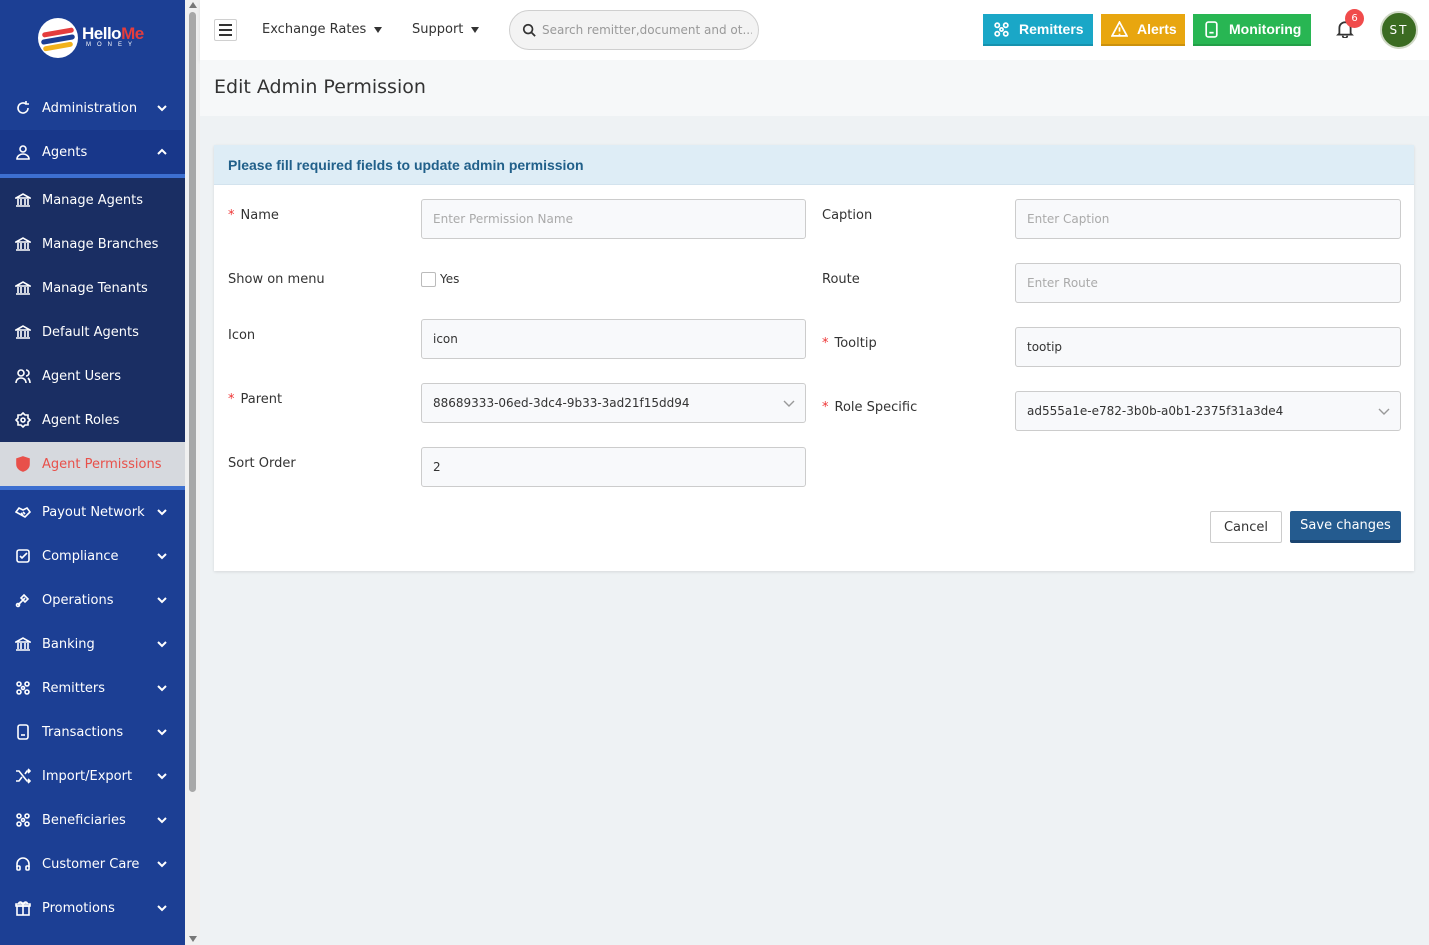  Describe the element at coordinates (23, 776) in the screenshot. I see `shuffle-icon` at that location.